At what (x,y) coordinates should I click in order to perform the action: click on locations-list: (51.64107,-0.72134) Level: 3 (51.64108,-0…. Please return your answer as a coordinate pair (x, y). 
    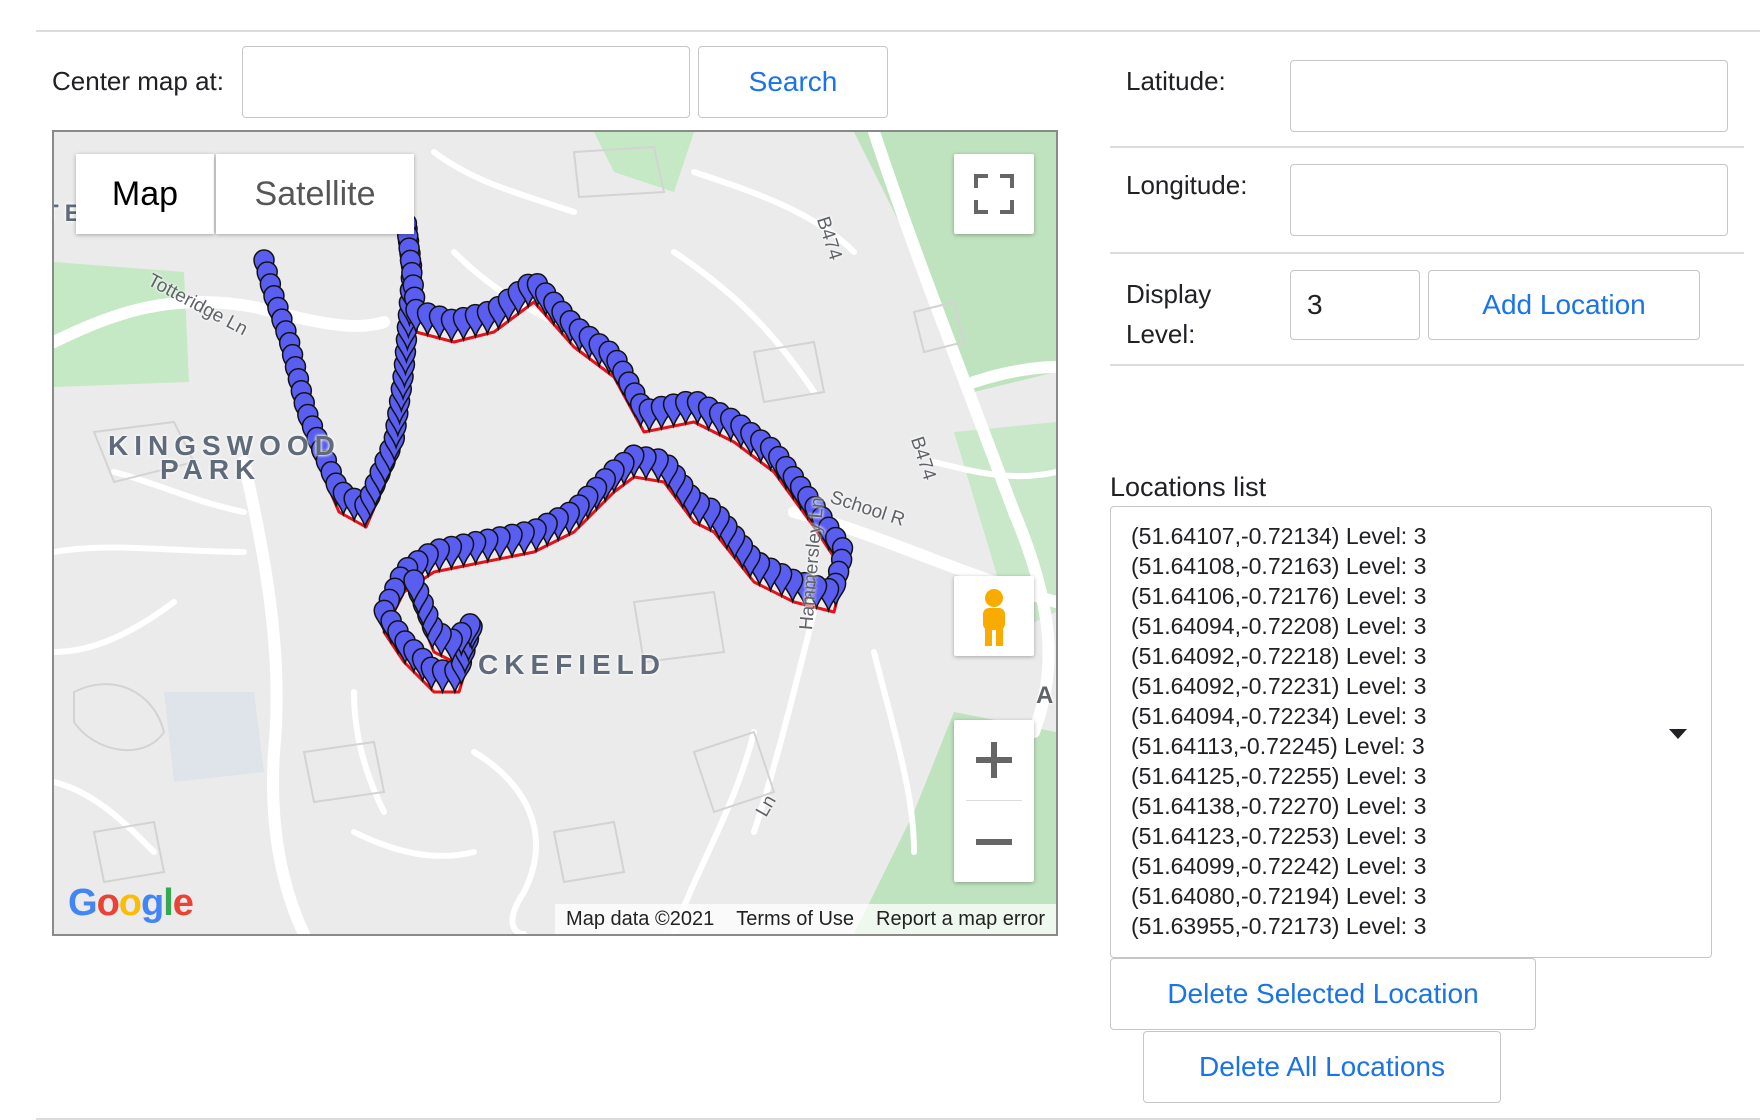
    Looking at the image, I should click on (1411, 732).